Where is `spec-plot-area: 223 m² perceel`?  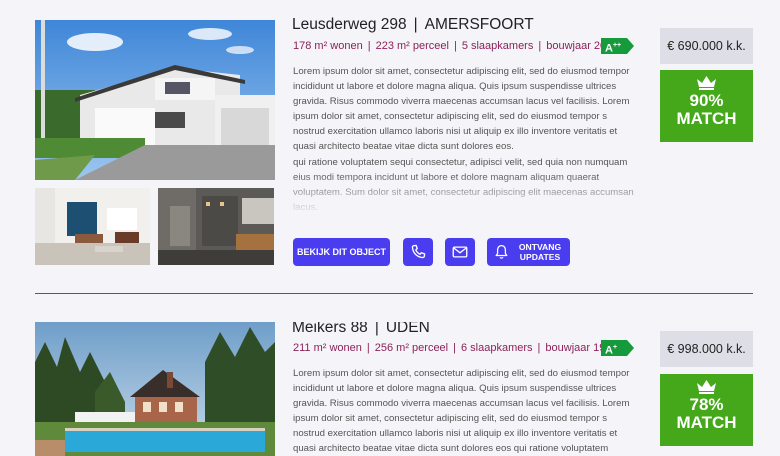 spec-plot-area: 223 m² perceel is located at coordinates (412, 46).